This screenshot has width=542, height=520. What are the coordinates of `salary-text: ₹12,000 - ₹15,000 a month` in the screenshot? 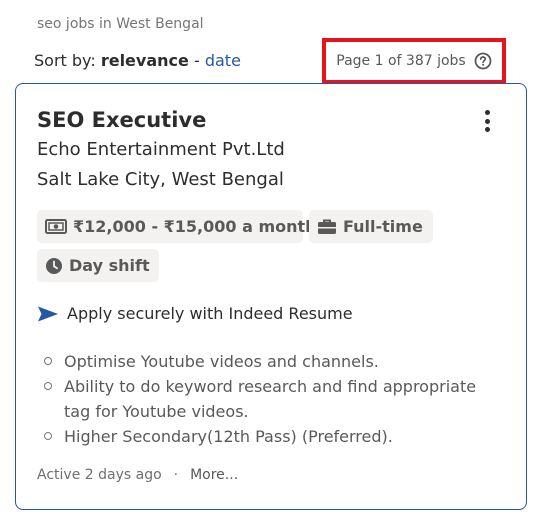 It's located at (195, 226).